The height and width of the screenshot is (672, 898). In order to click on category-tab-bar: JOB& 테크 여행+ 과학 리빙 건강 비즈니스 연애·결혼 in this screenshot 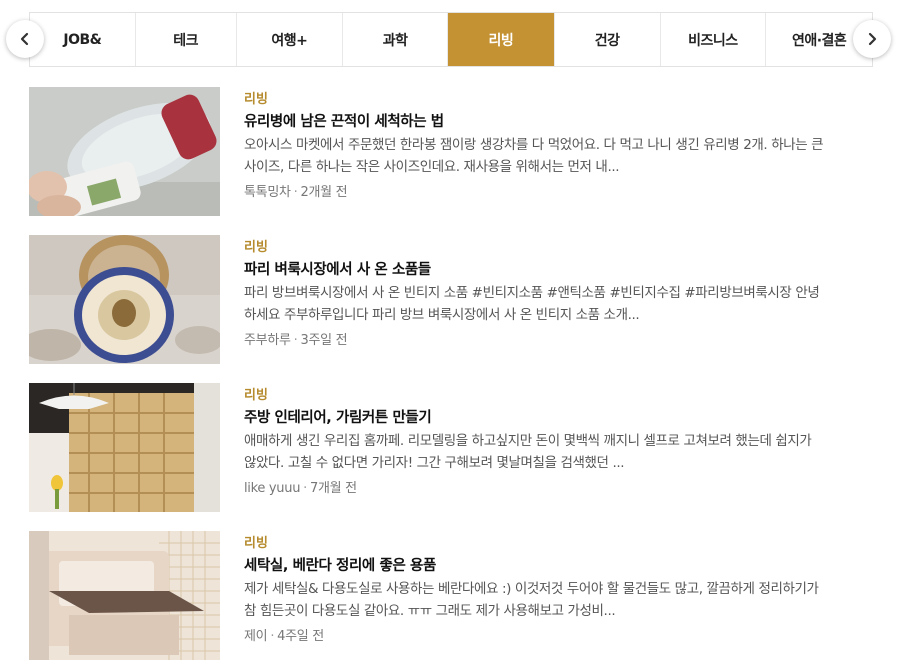, I will do `click(451, 39)`.